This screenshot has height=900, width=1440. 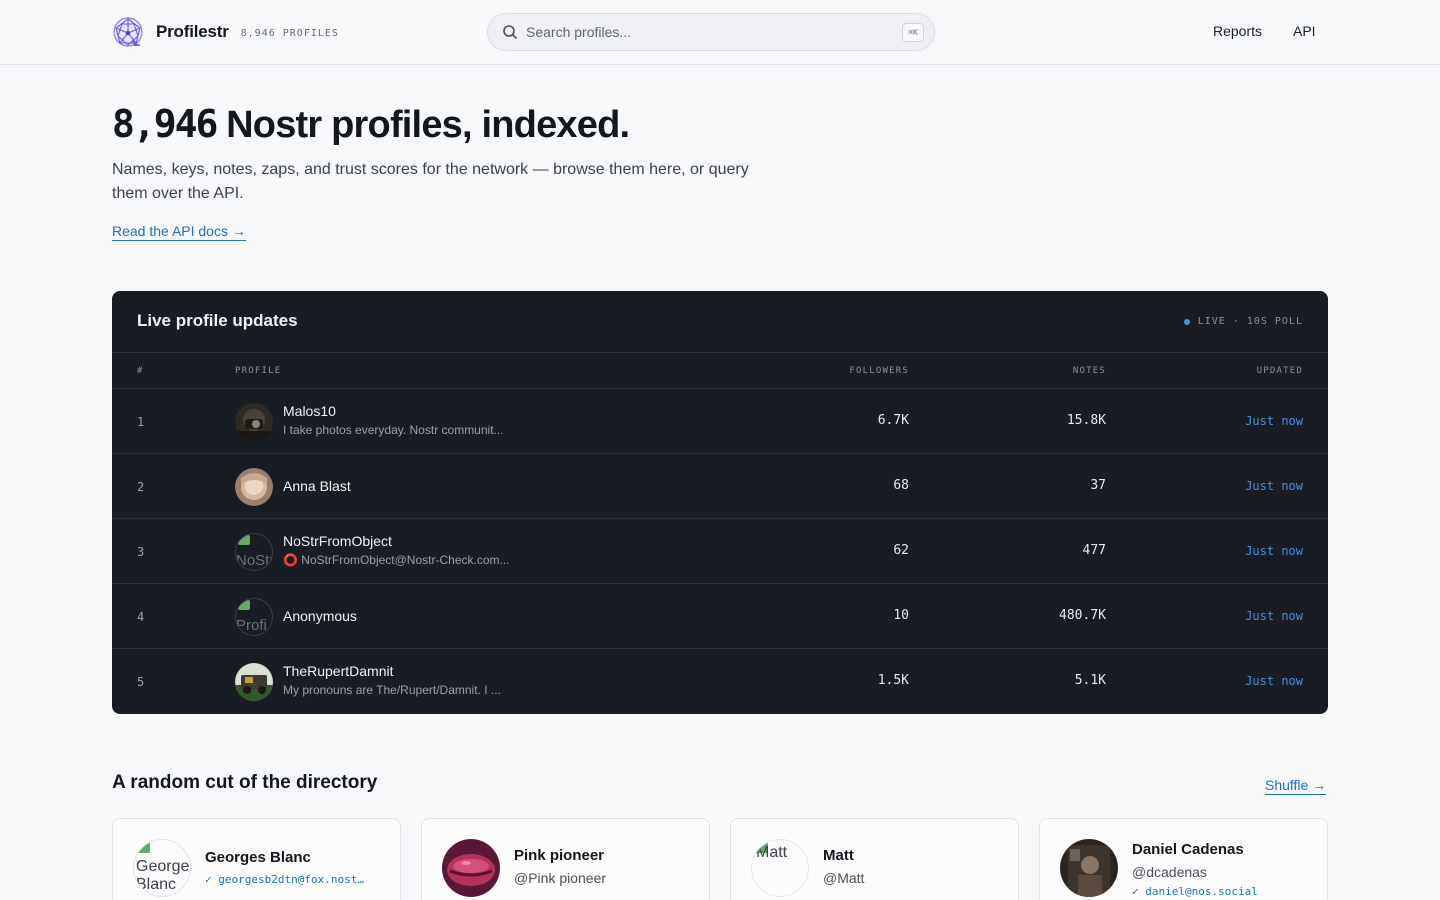 I want to click on search-input, so click(x=706, y=32).